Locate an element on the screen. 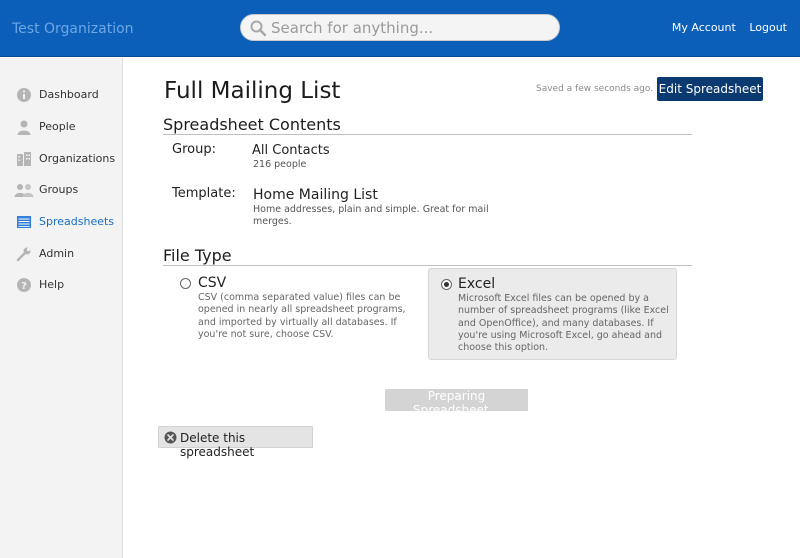 This screenshot has width=800, height=558. group-label: Group: is located at coordinates (194, 149).